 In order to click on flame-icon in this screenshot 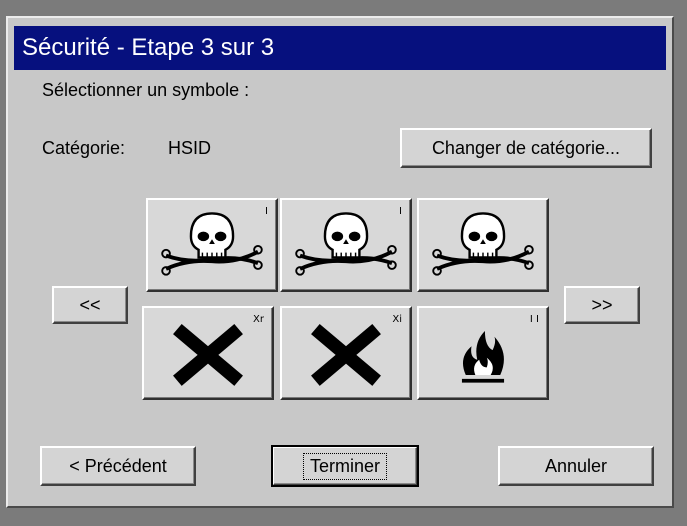, I will do `click(483, 356)`.